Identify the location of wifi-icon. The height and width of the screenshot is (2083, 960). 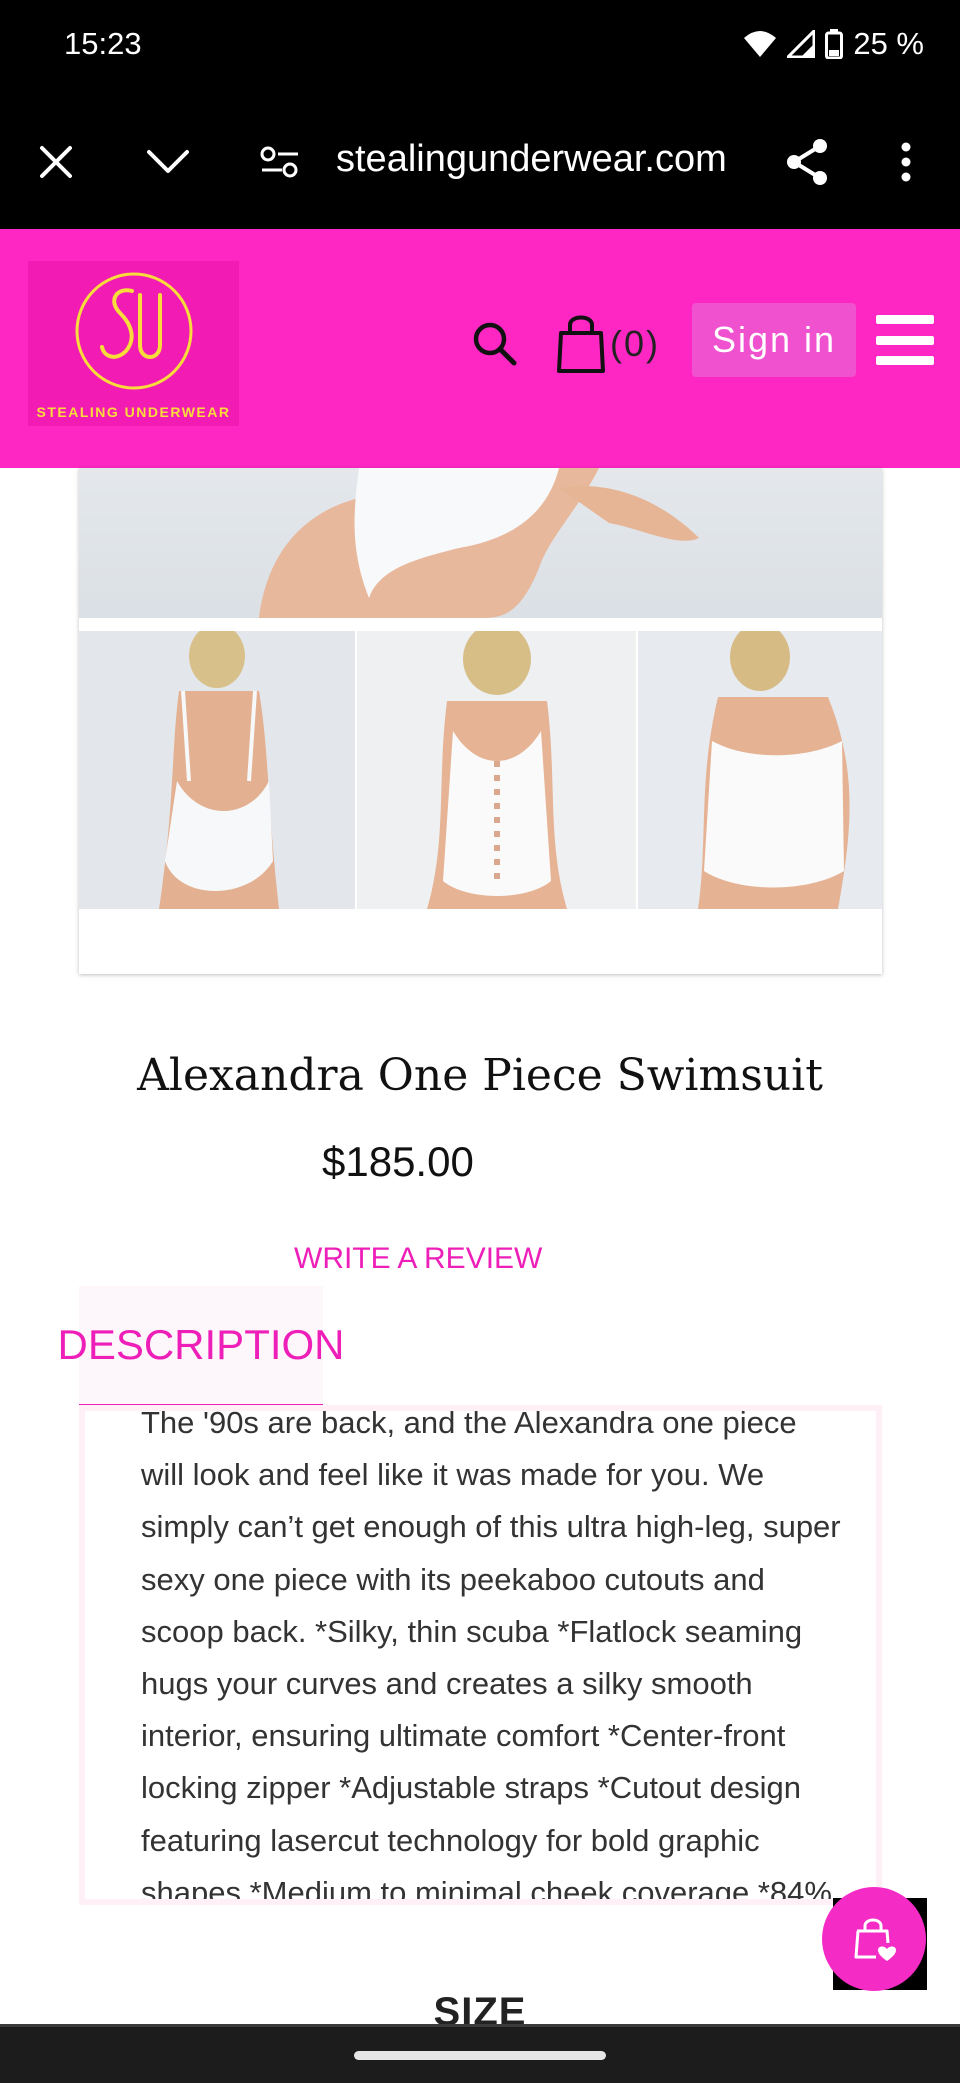
(760, 44).